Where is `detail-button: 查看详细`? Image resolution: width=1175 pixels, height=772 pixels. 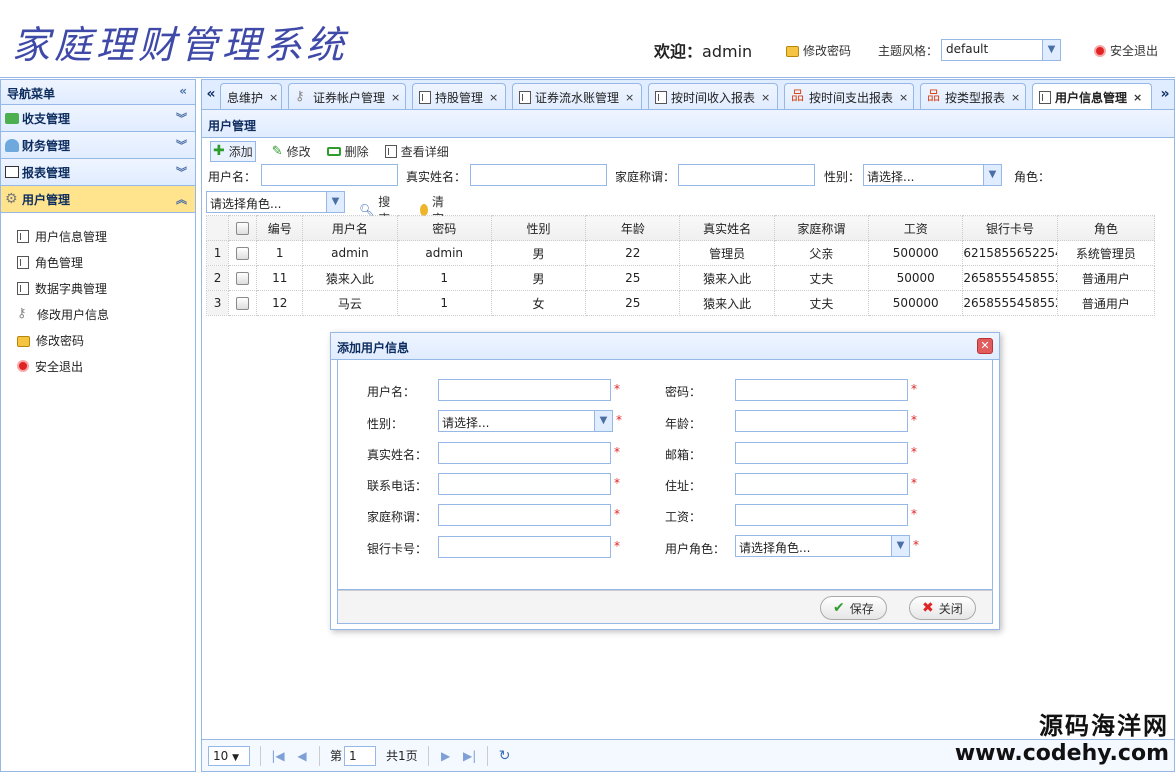 detail-button: 查看详细 is located at coordinates (416, 151).